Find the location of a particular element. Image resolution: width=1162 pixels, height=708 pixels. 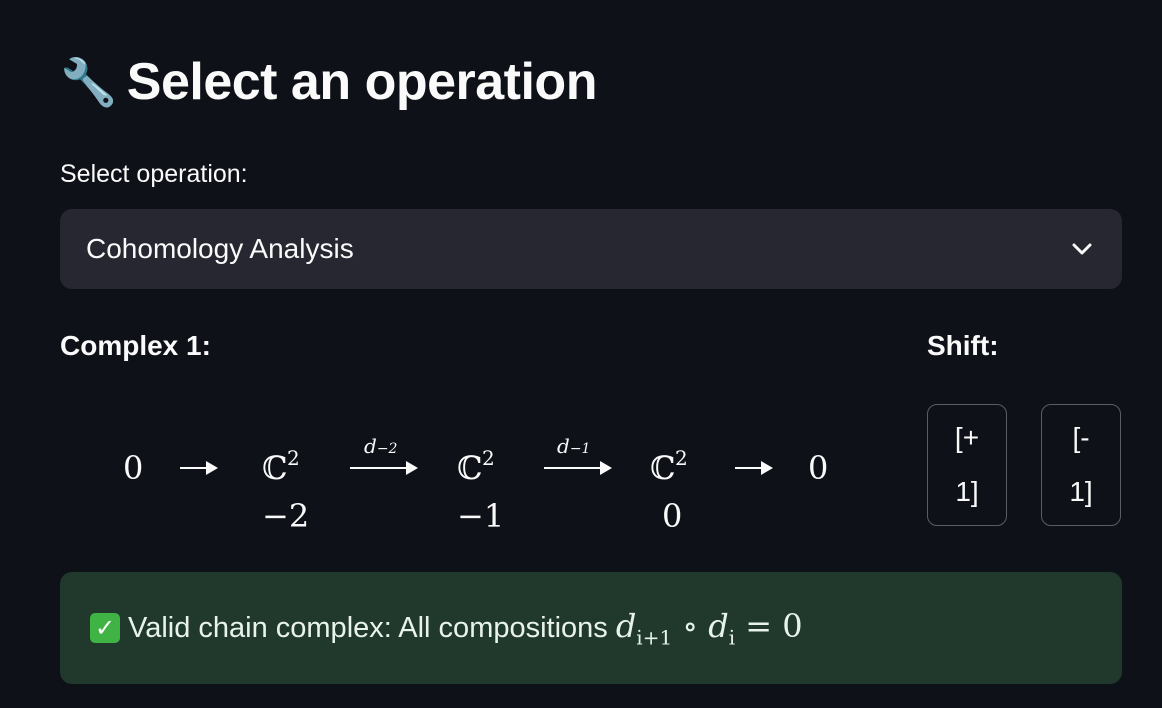

composition-formula: di+1 ∘ di = 0 is located at coordinates (709, 628).